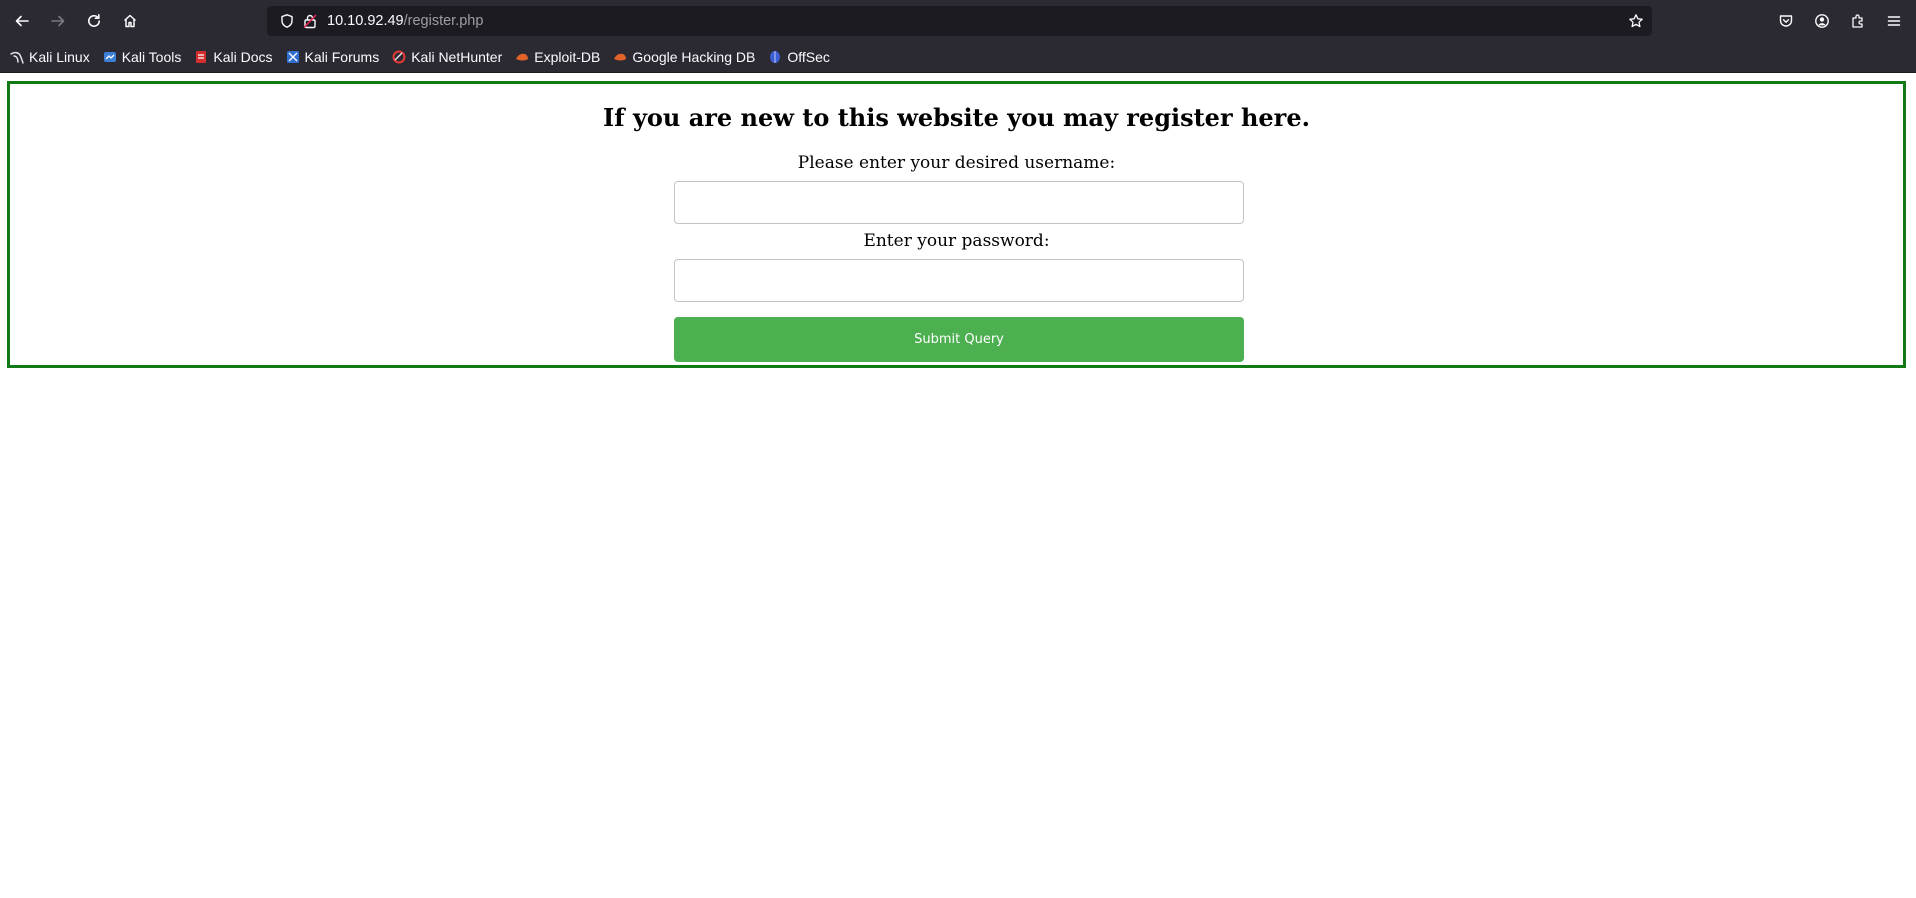  I want to click on bookmark-label: Exploit-DB, so click(567, 57).